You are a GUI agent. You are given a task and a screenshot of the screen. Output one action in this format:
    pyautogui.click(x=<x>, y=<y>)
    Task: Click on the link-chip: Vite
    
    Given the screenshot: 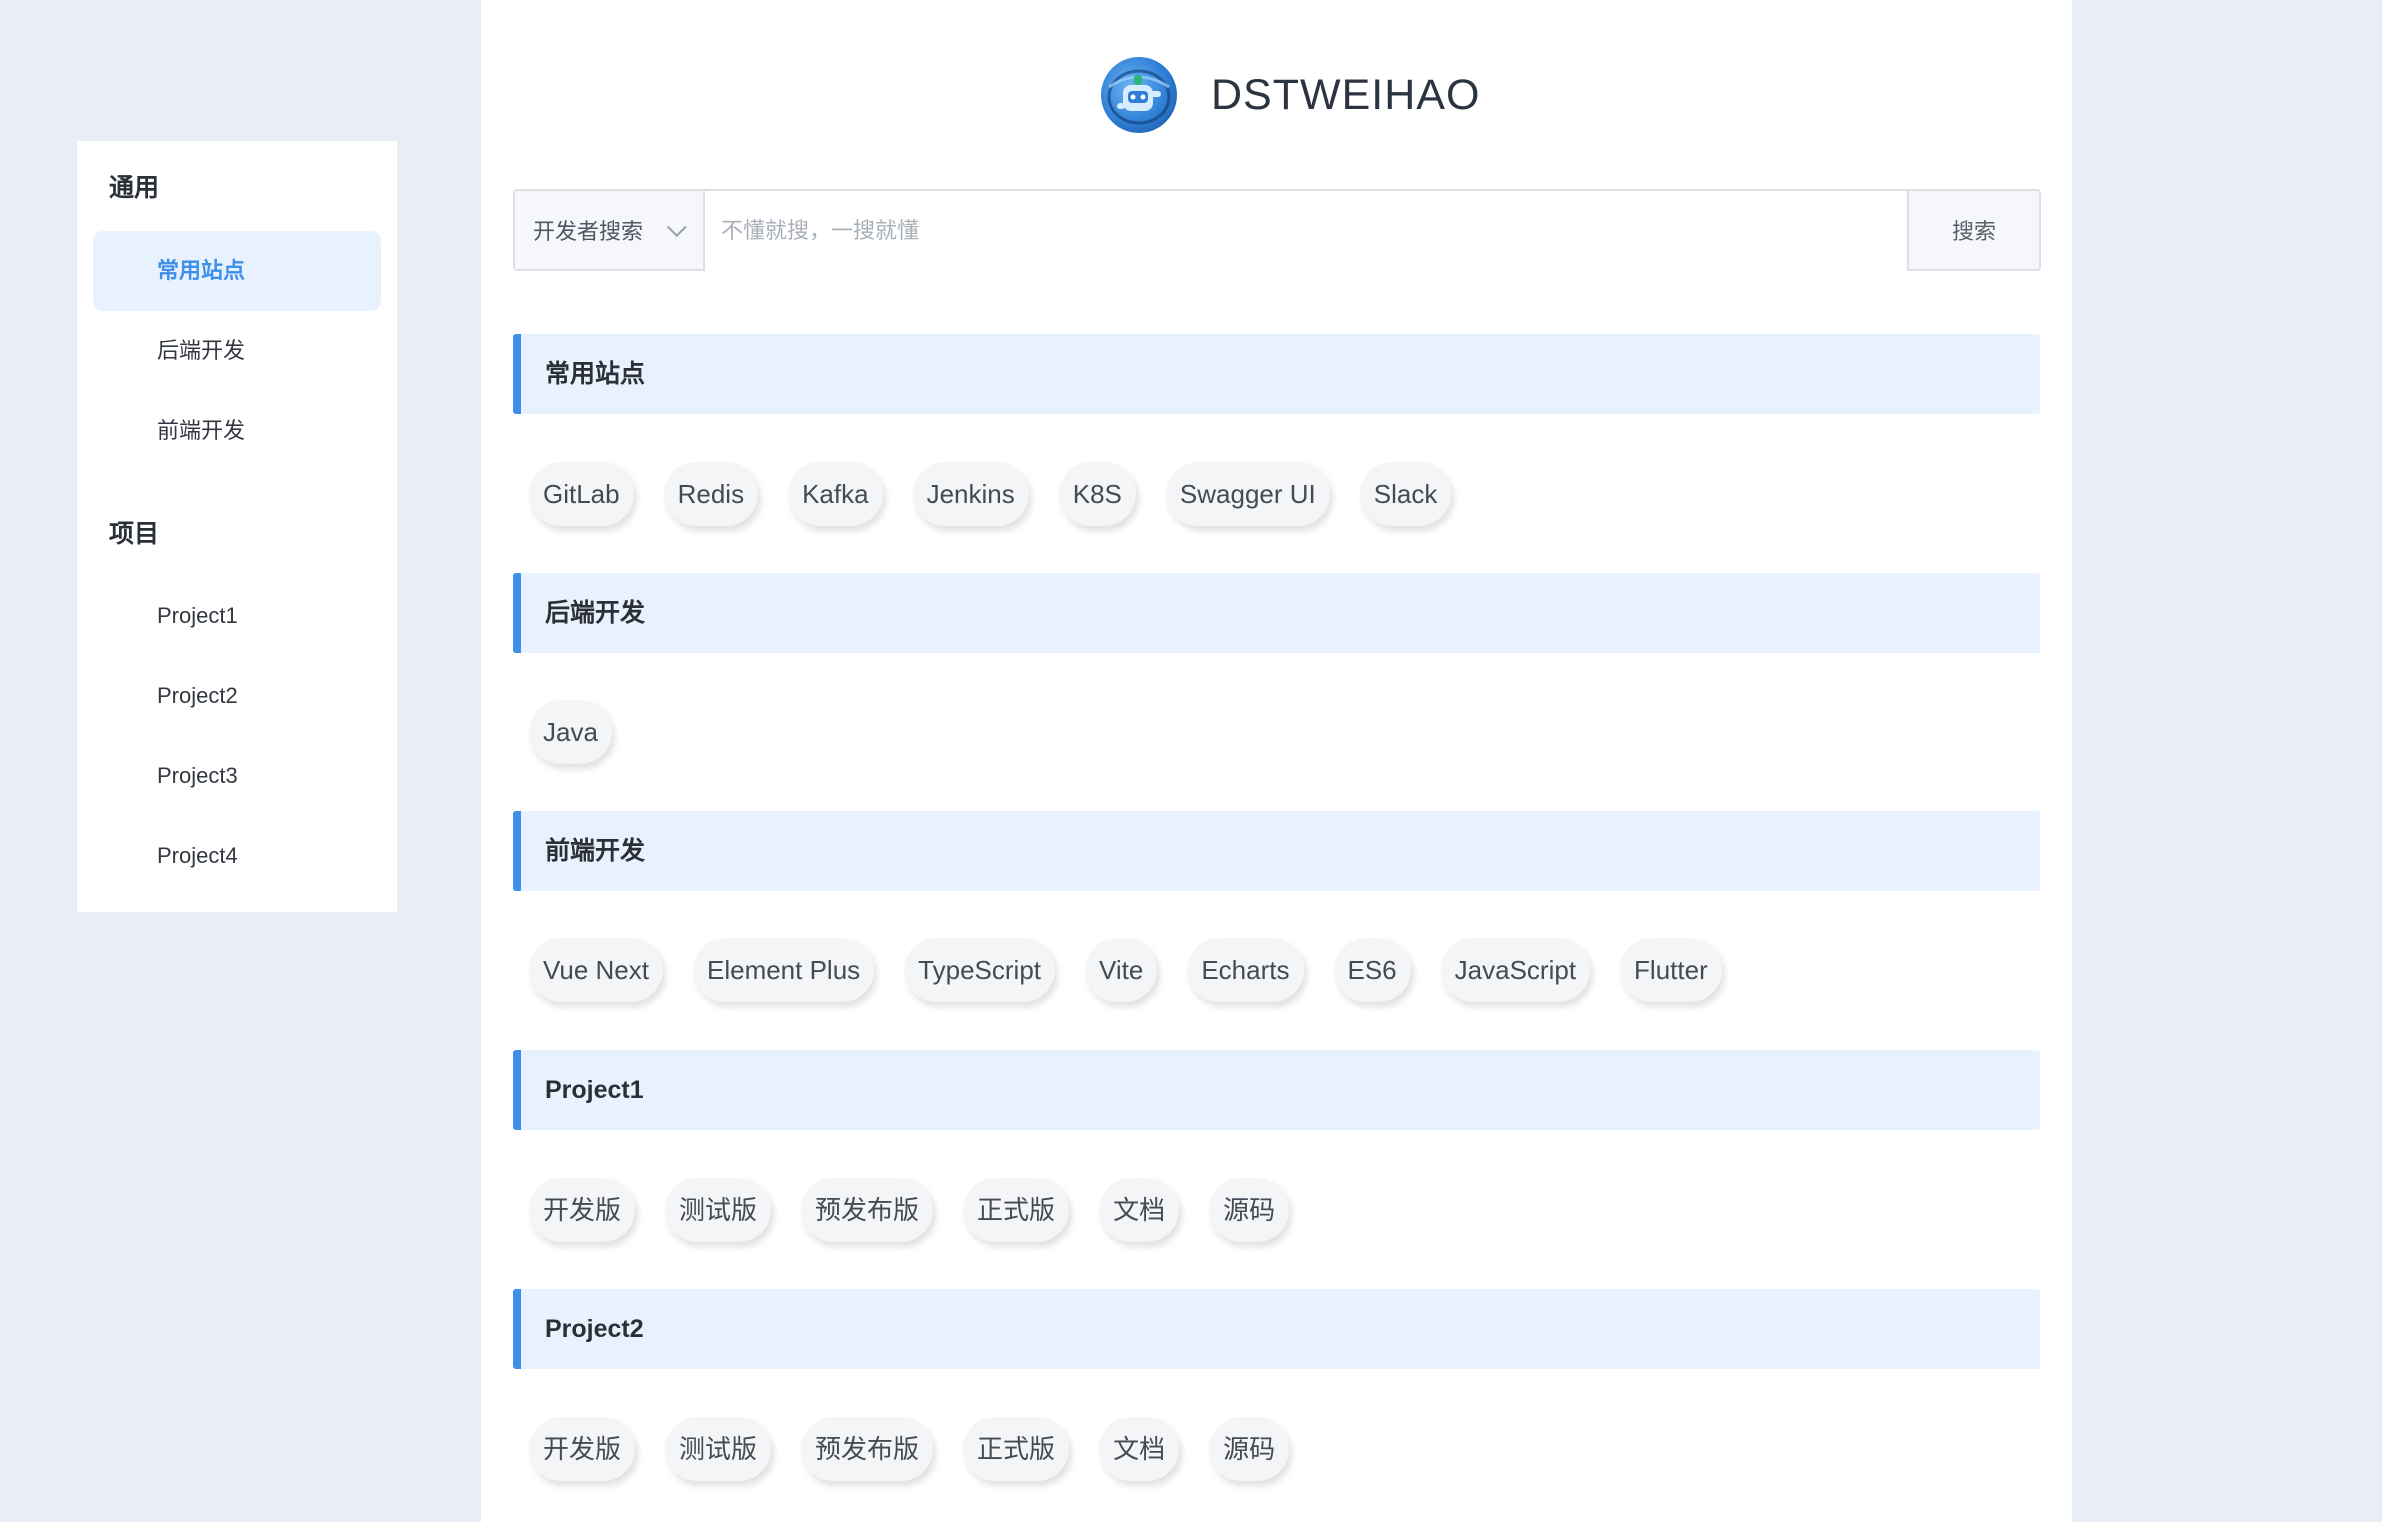 What is the action you would take?
    pyautogui.click(x=1121, y=970)
    